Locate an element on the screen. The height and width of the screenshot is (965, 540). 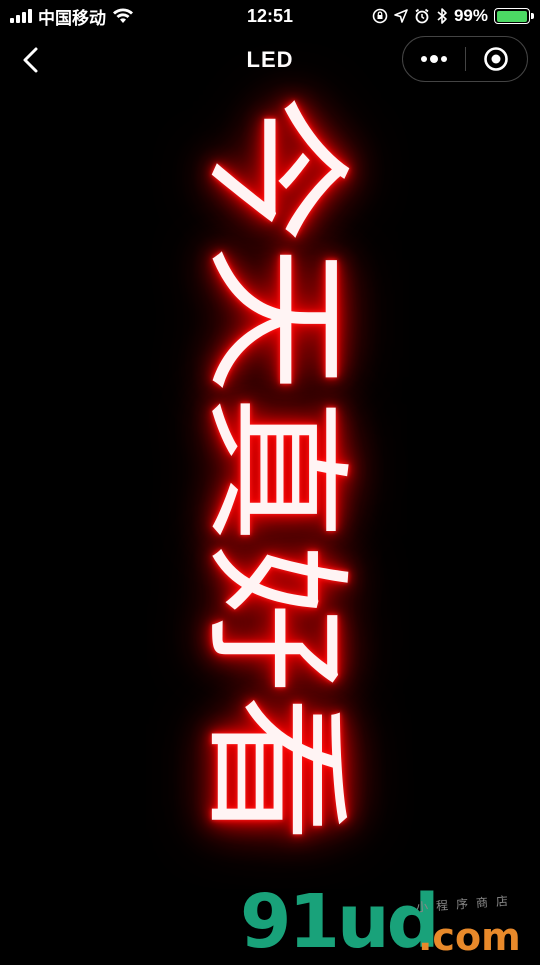
location-arrow-icon is located at coordinates (401, 16).